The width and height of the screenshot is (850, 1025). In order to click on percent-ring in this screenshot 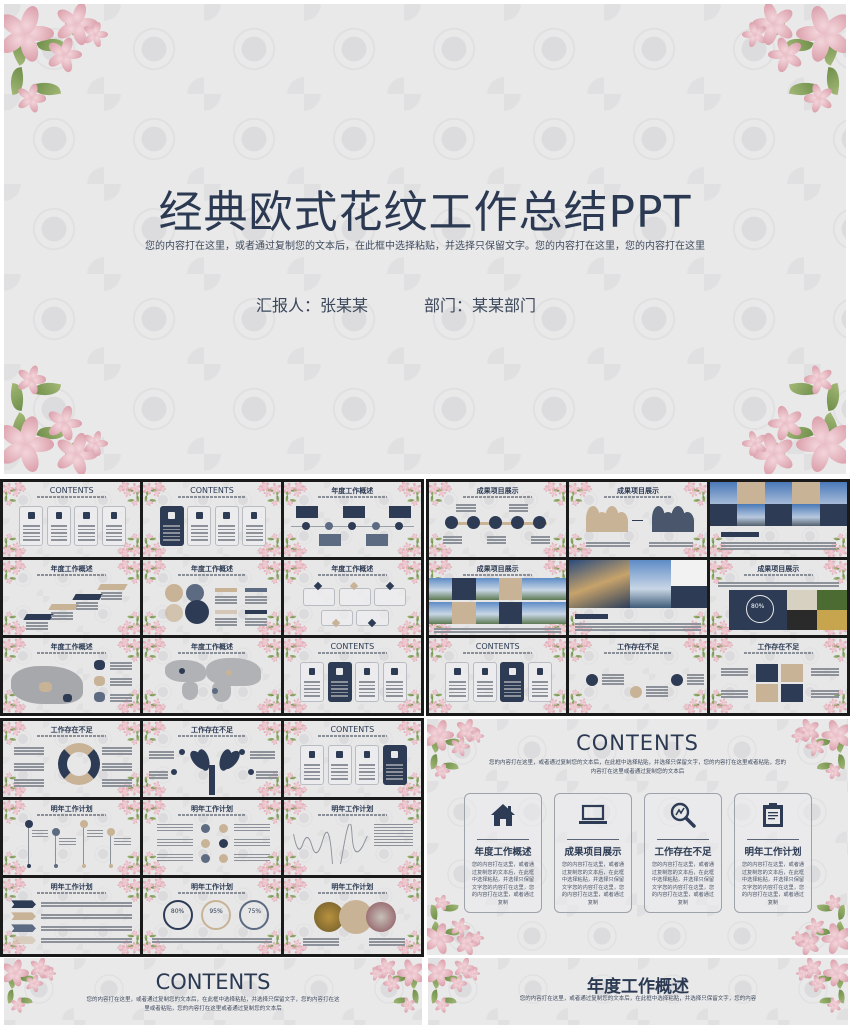, I will do `click(177, 915)`.